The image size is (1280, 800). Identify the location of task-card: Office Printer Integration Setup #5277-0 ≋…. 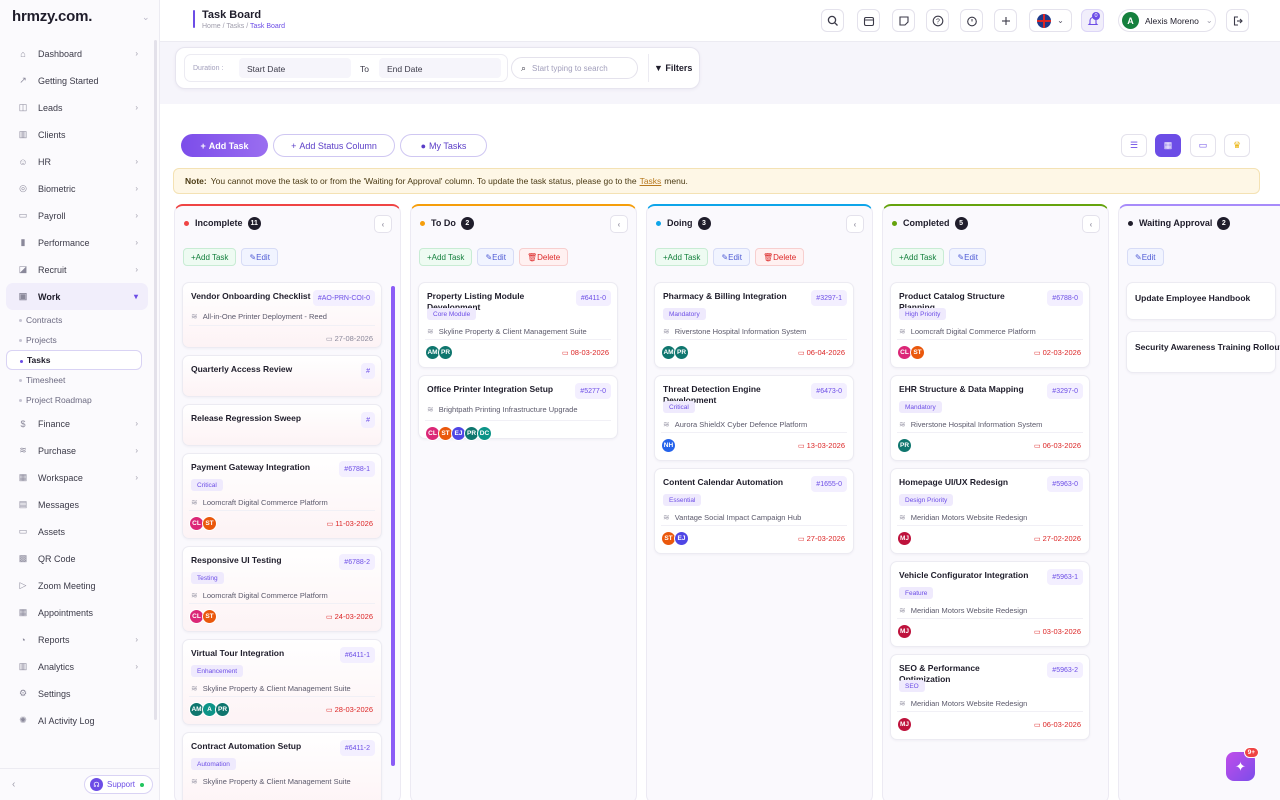
(518, 408).